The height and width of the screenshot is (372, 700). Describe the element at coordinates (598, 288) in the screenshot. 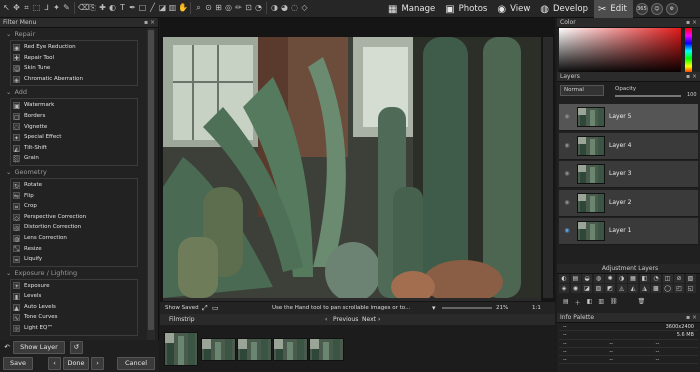

I see `adjustment-icon: ▨` at that location.